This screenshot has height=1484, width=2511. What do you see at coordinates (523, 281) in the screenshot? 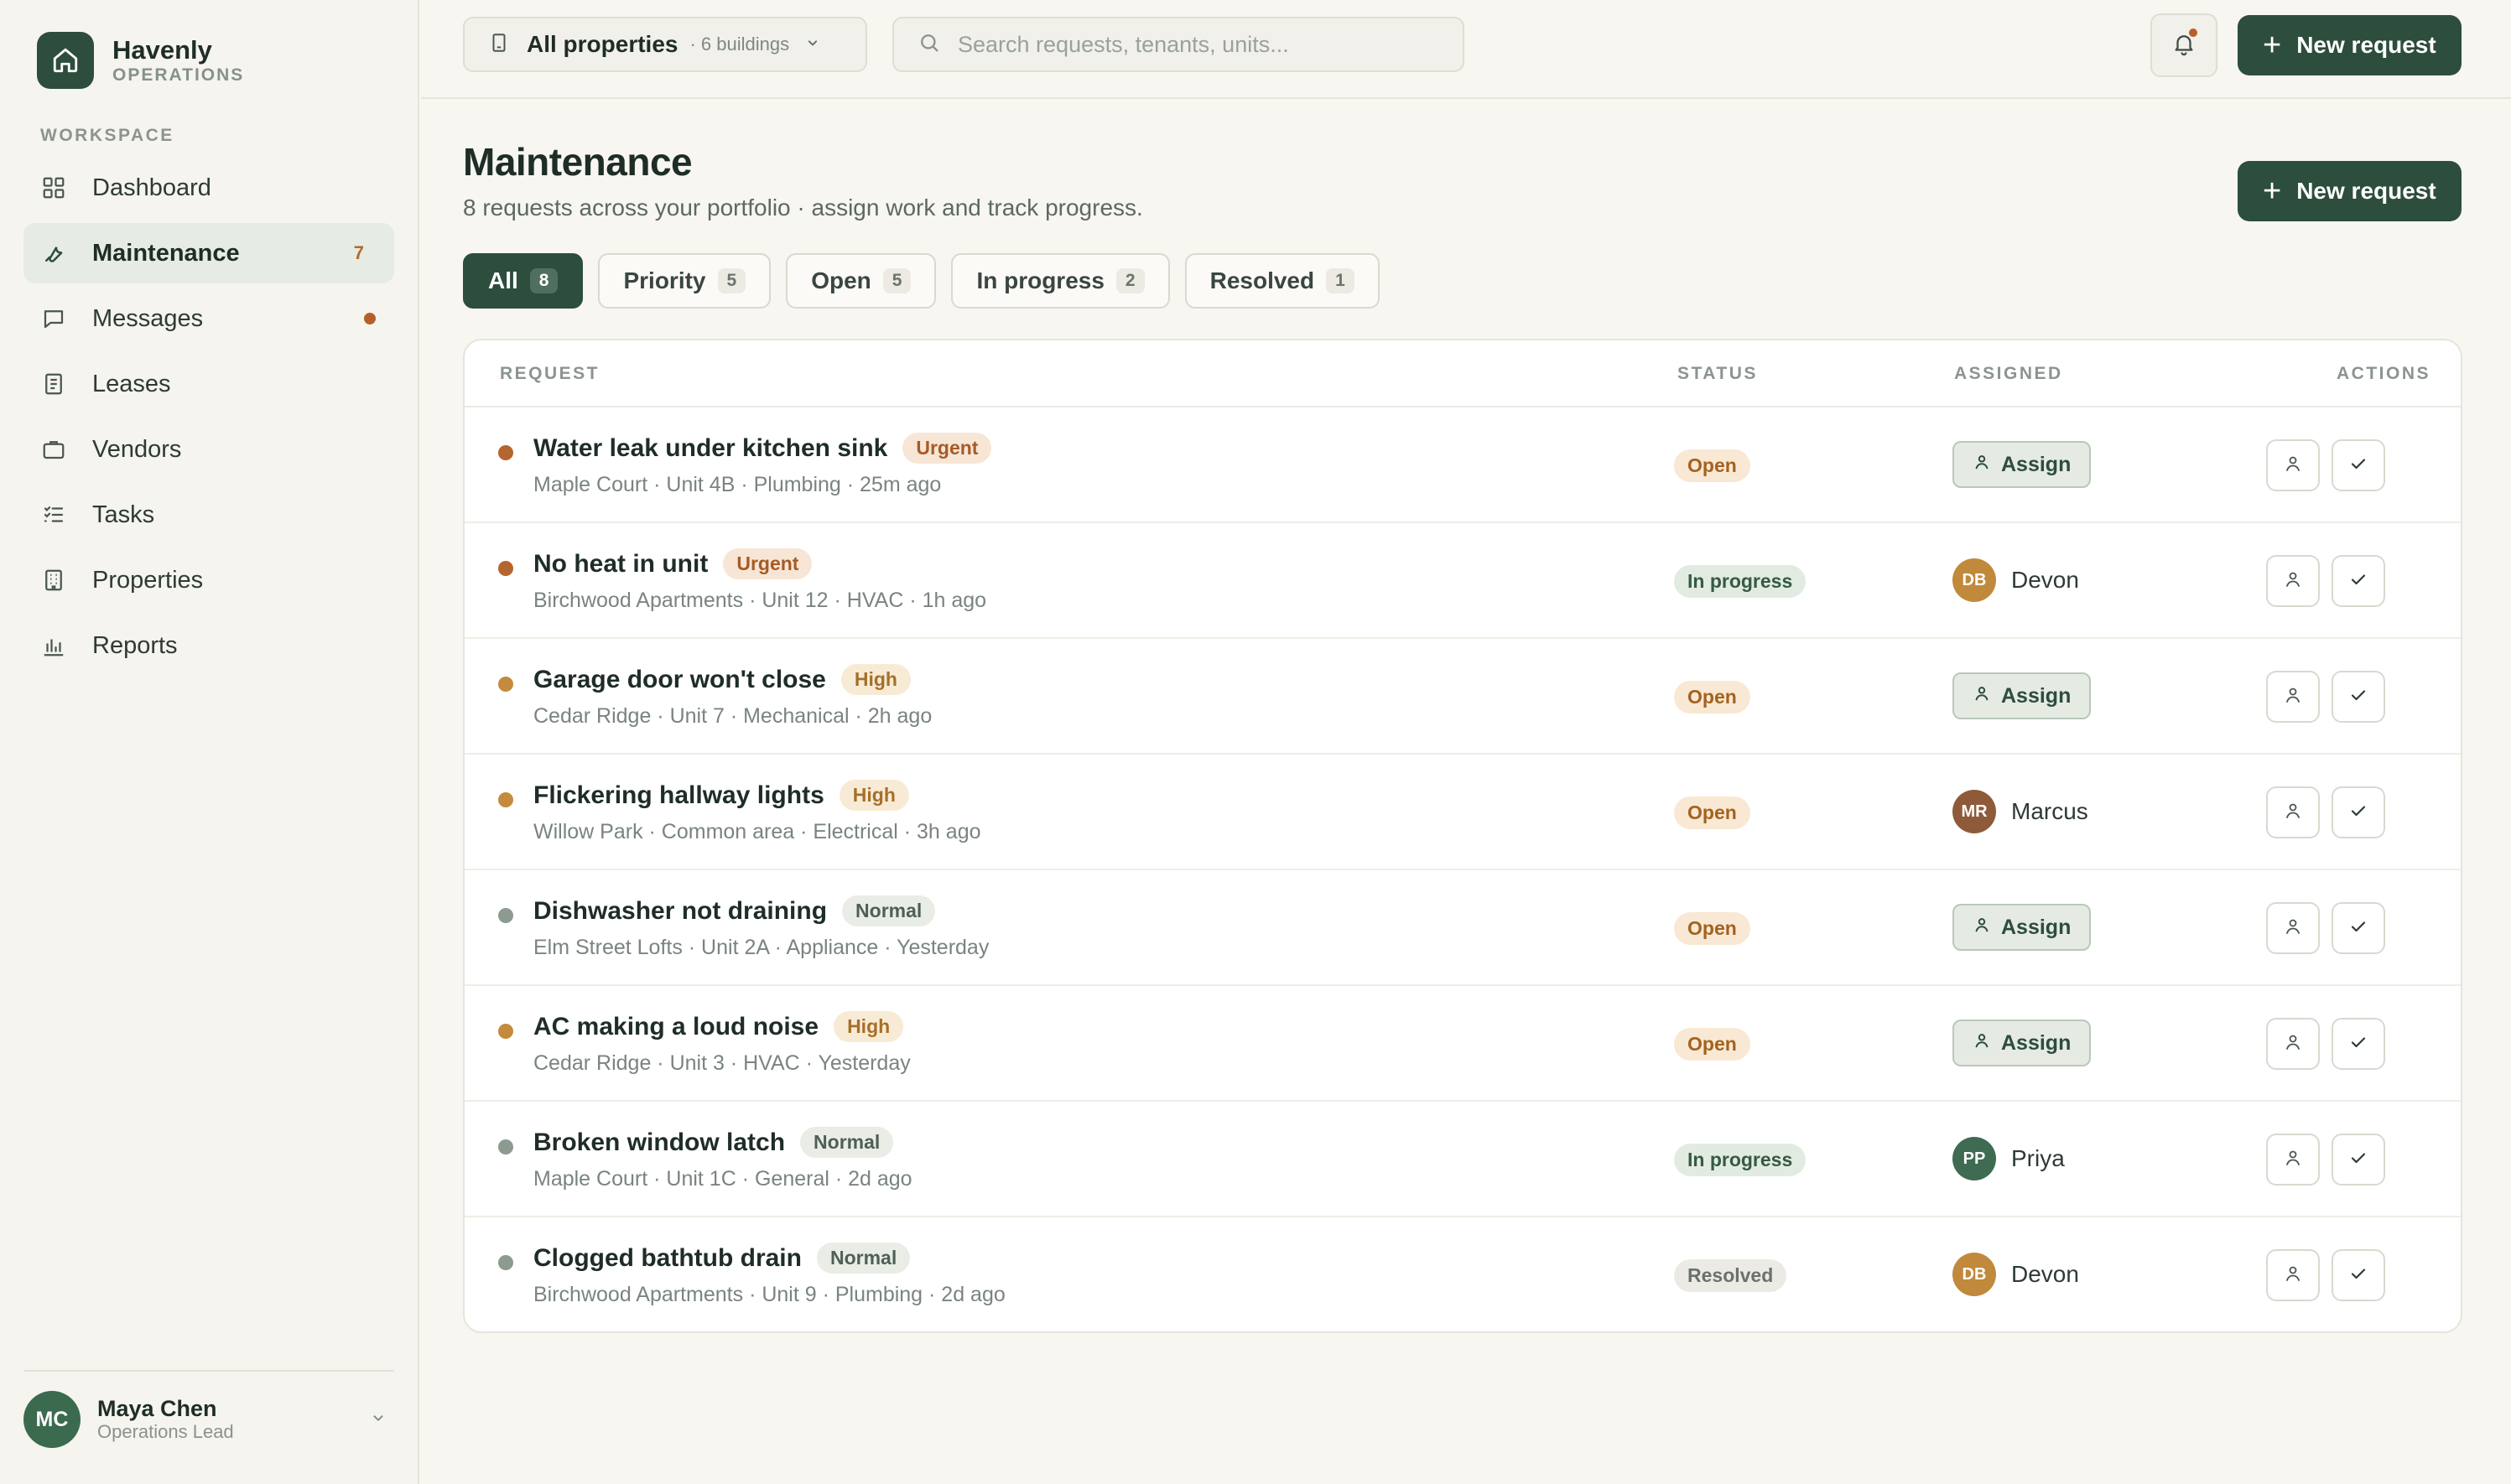
I see `tab-all: All 8` at bounding box center [523, 281].